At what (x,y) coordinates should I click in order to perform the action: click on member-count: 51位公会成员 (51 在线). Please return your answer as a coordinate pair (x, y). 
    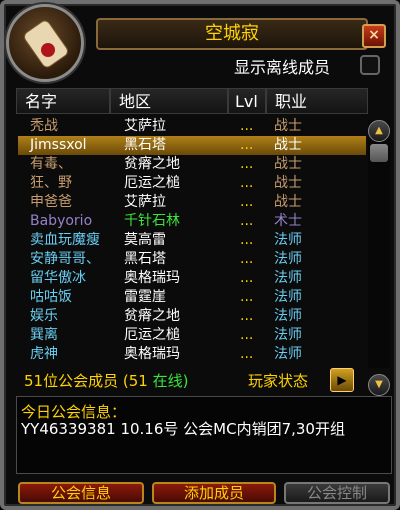
    Looking at the image, I should click on (106, 380).